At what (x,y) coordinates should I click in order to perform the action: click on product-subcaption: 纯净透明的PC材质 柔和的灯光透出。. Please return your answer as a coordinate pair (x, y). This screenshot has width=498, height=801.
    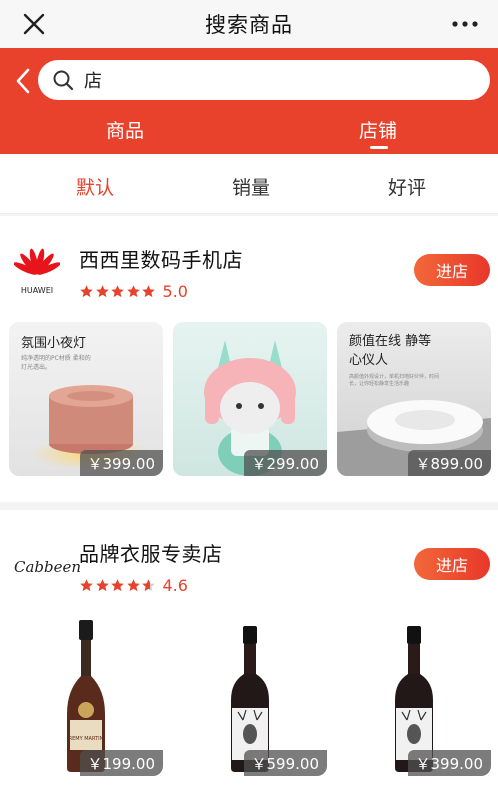
    Looking at the image, I should click on (56, 363).